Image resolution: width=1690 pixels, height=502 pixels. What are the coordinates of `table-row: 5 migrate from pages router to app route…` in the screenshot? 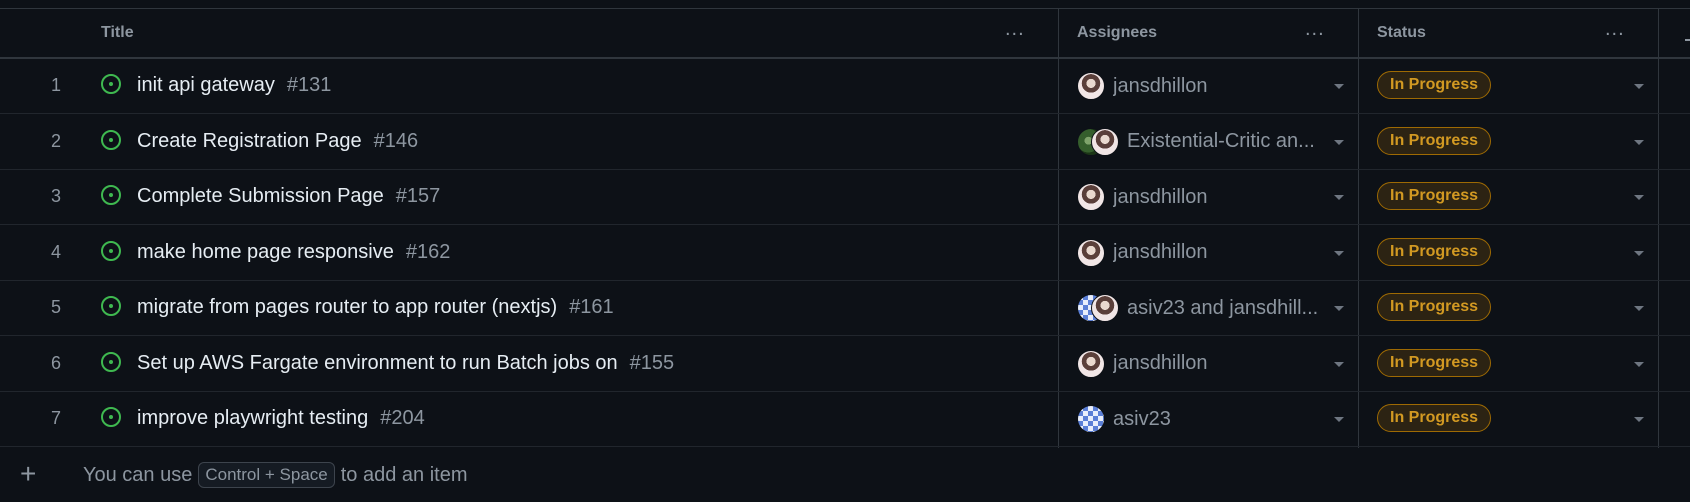 It's located at (845, 308).